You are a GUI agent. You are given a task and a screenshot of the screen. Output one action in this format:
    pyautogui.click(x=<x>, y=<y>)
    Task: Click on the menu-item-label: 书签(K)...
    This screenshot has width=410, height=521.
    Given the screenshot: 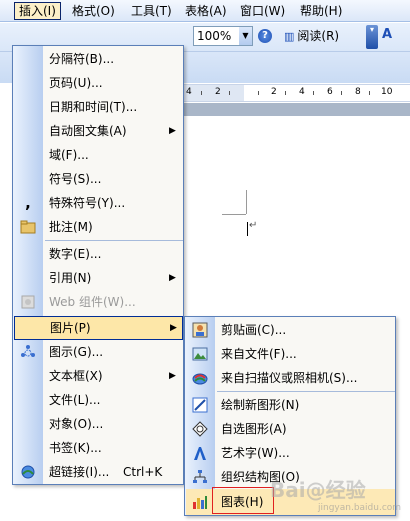 What is the action you would take?
    pyautogui.click(x=75, y=448)
    